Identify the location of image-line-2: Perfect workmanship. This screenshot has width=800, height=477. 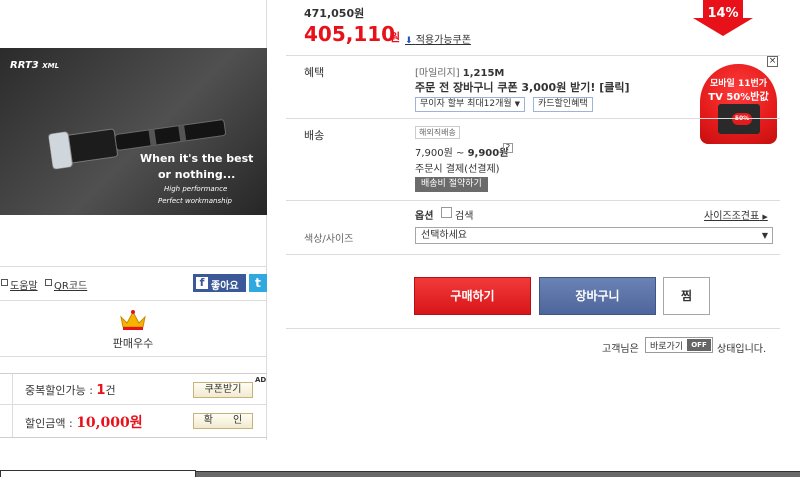
(195, 201).